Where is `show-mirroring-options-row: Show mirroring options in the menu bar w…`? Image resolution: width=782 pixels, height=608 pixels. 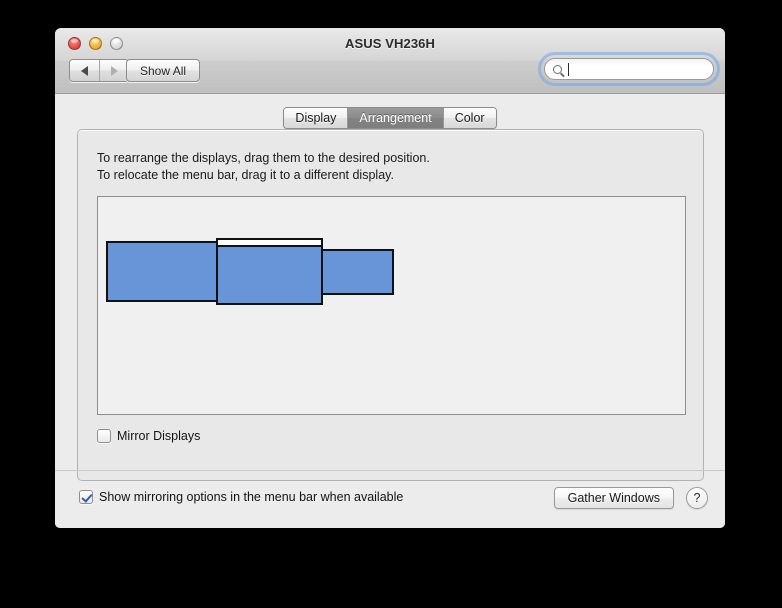
show-mirroring-options-row: Show mirroring options in the menu bar w… is located at coordinates (241, 497).